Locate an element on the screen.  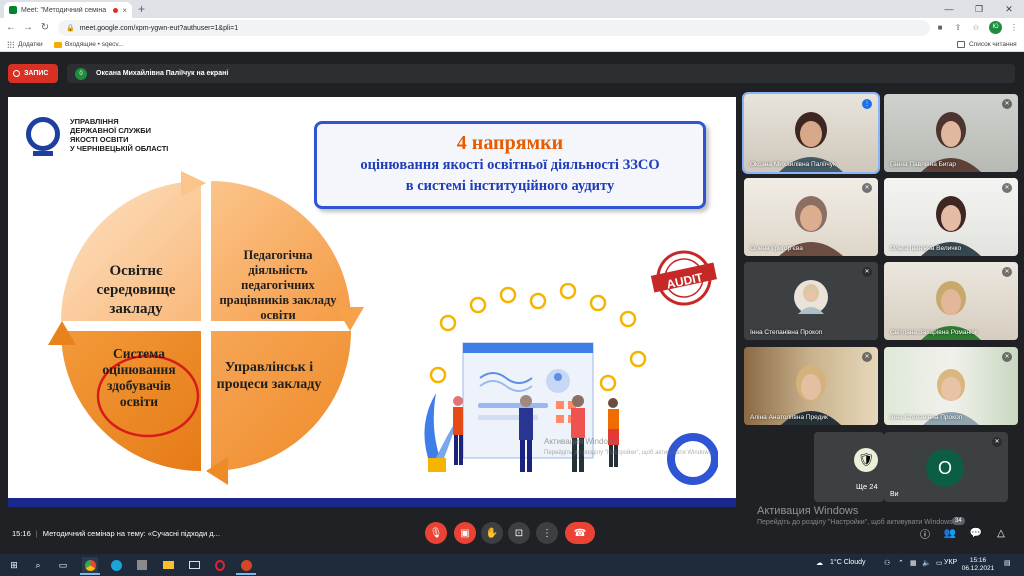
opera-icon is located at coordinates (220, 565).